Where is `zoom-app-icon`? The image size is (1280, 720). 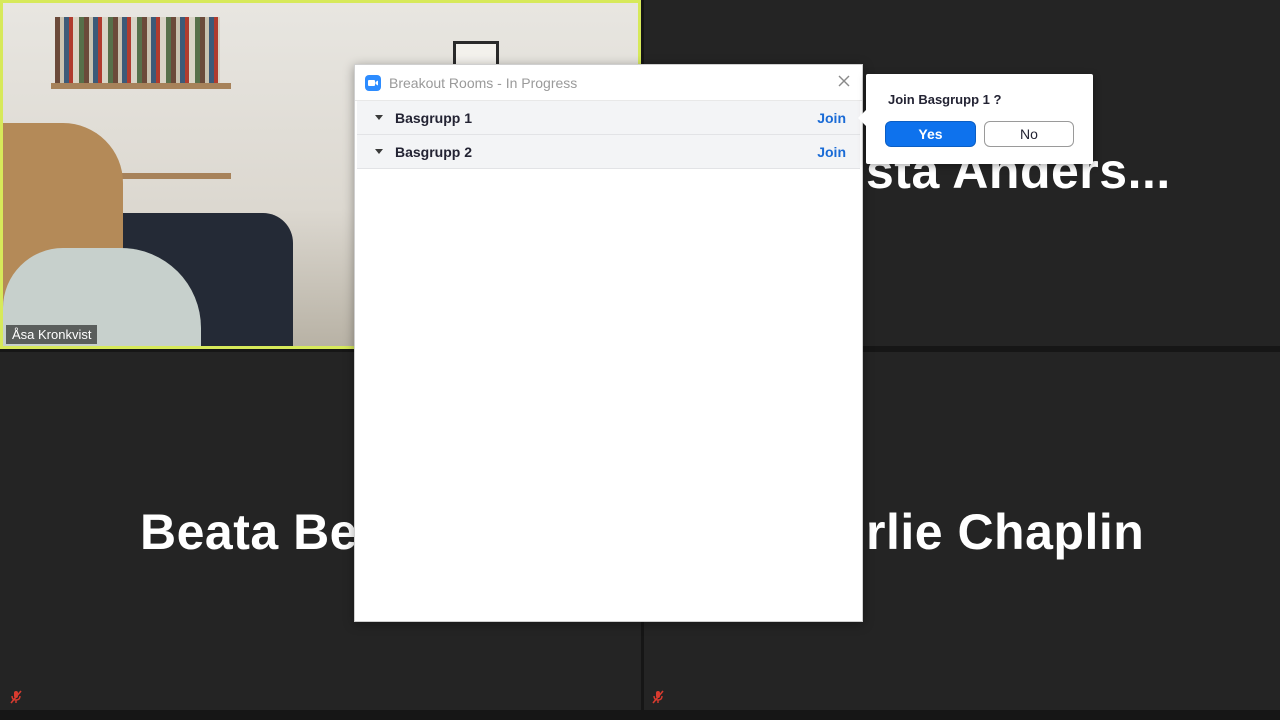 zoom-app-icon is located at coordinates (373, 82).